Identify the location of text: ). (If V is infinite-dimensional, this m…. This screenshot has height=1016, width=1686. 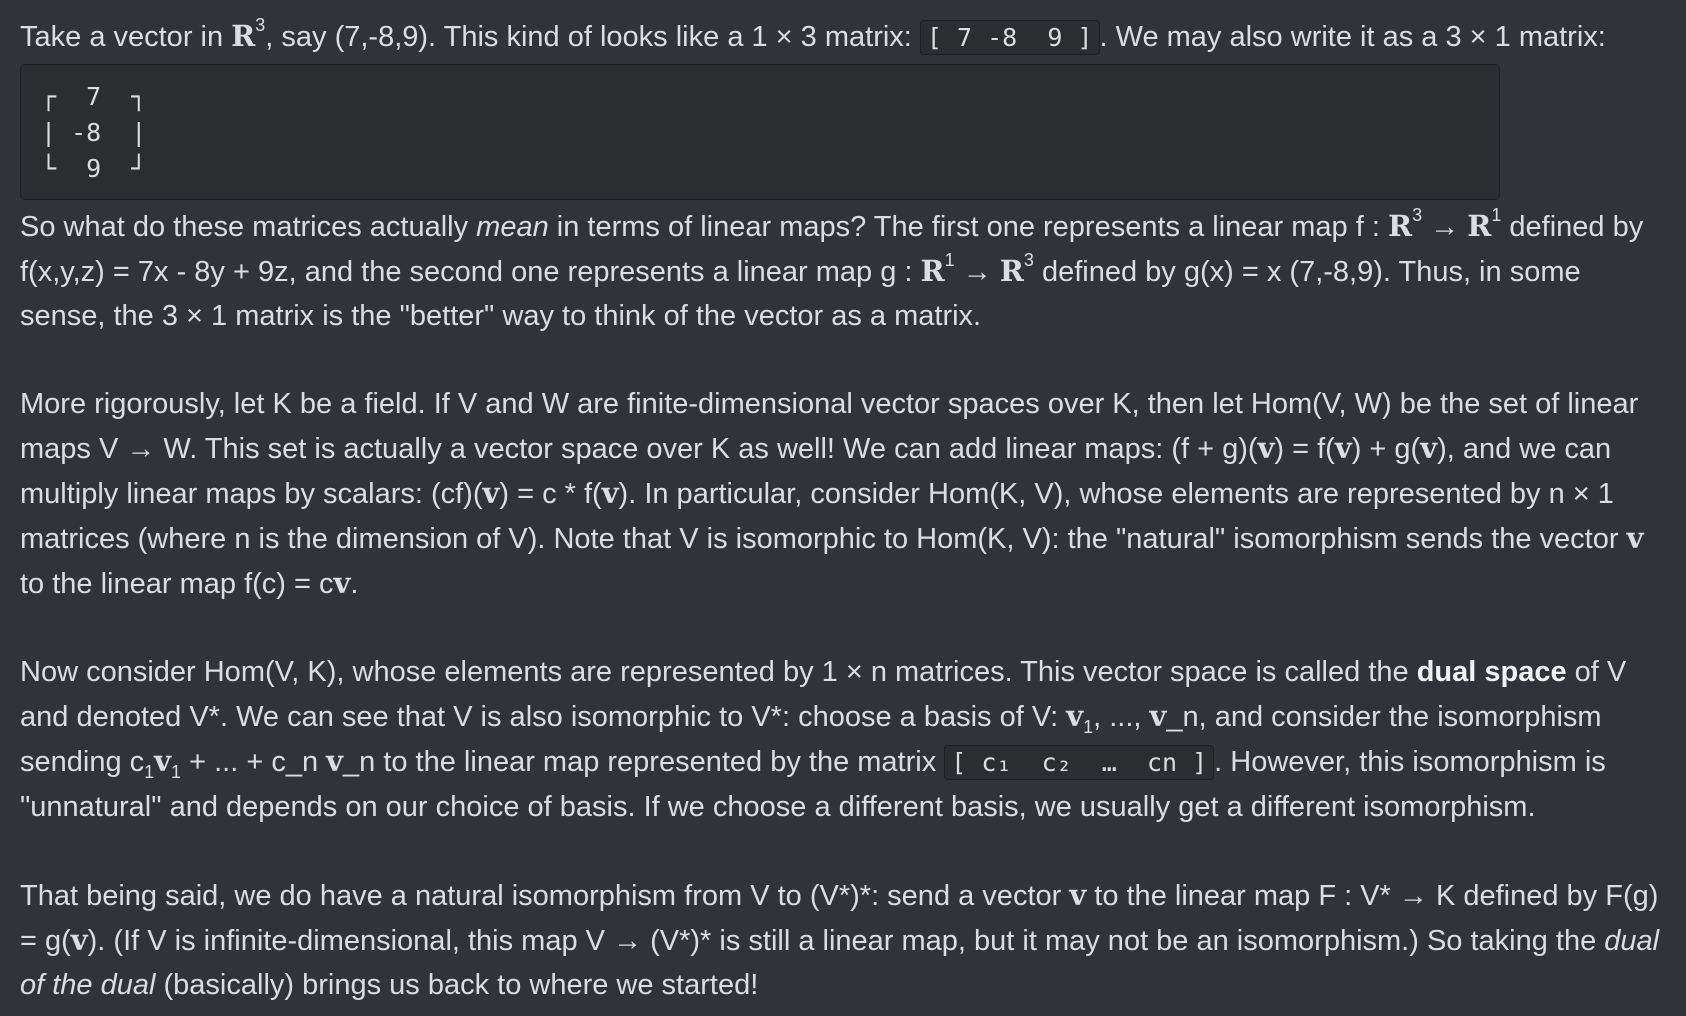
(846, 941).